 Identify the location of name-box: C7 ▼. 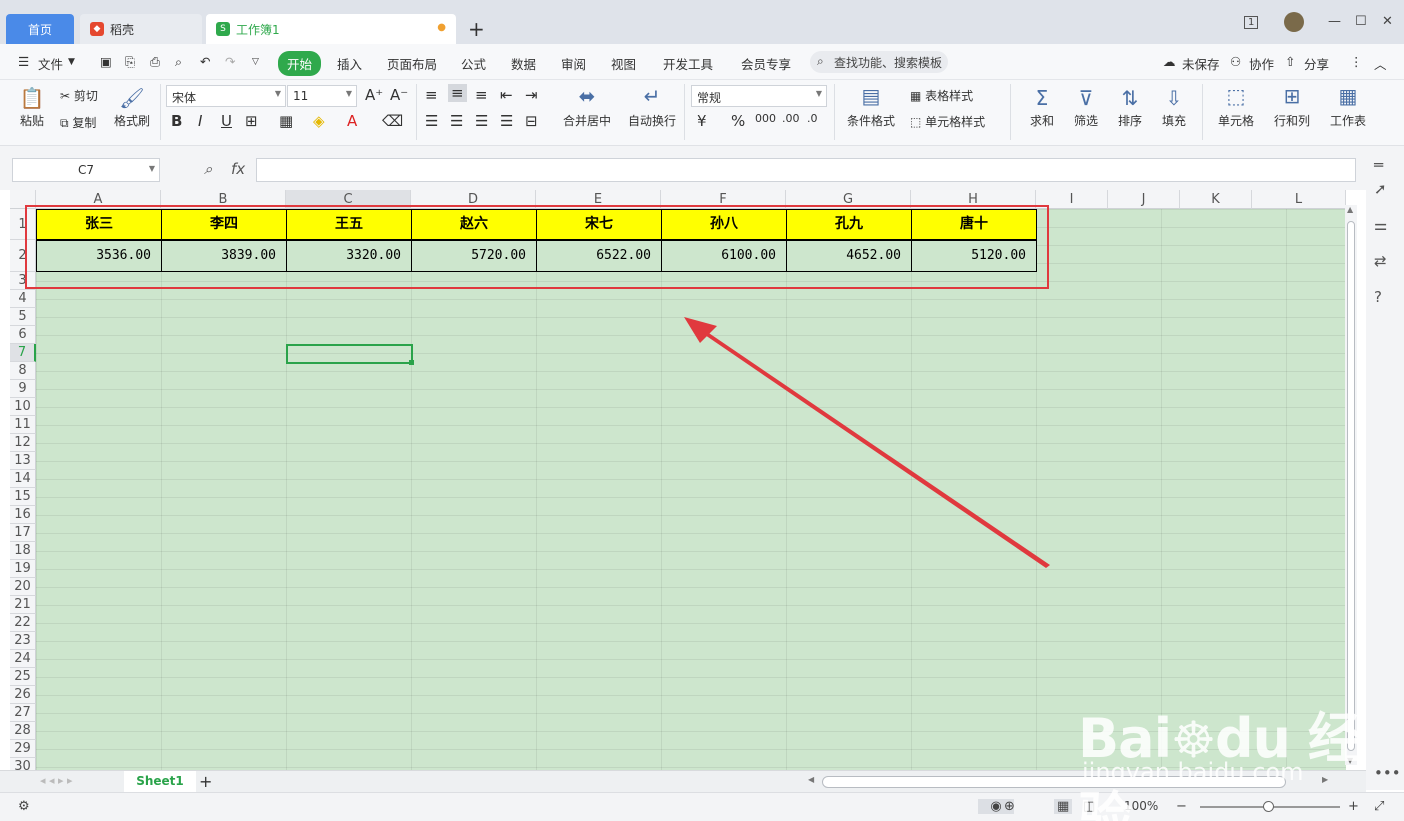
(86, 170).